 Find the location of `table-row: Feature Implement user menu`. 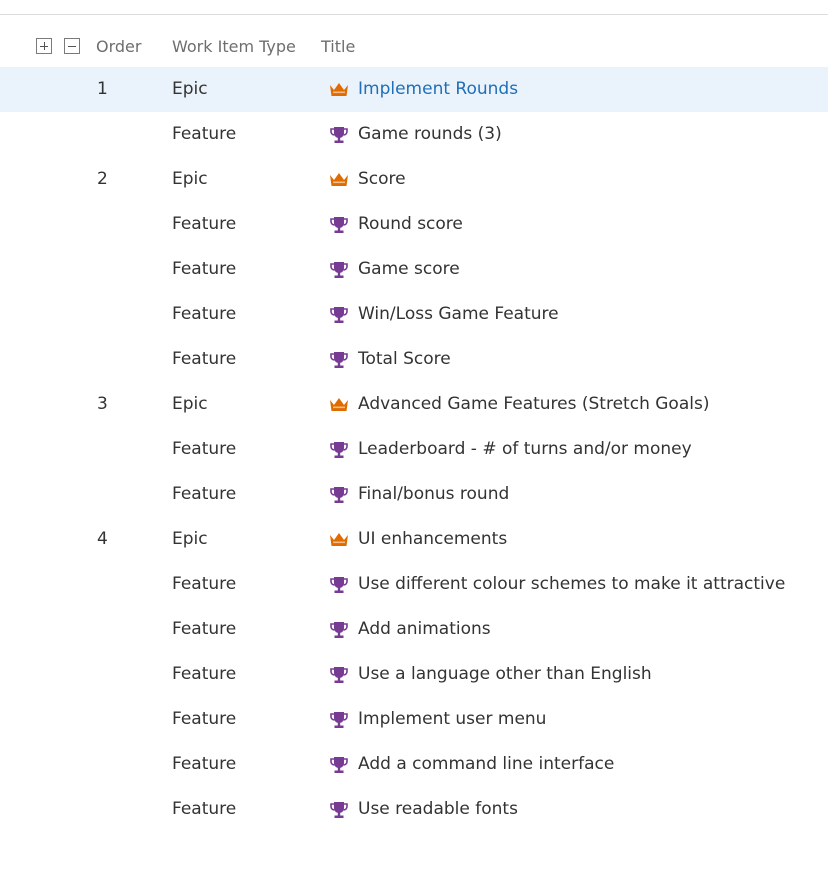

table-row: Feature Implement user menu is located at coordinates (414, 719).